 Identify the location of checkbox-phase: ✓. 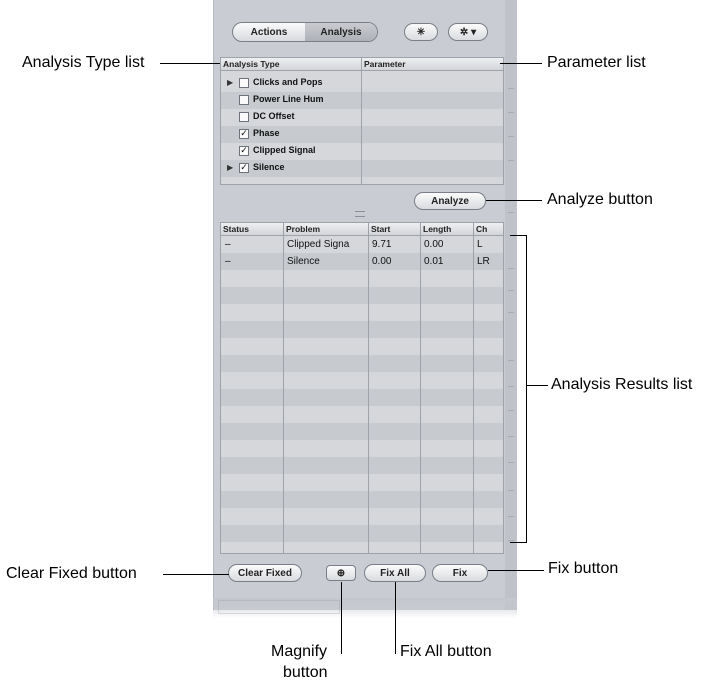
(244, 134).